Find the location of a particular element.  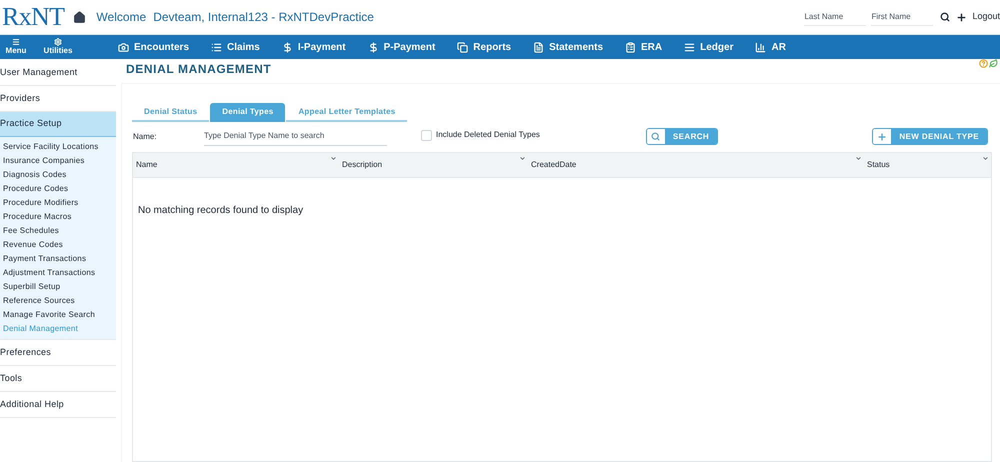

gear-icon is located at coordinates (58, 42).